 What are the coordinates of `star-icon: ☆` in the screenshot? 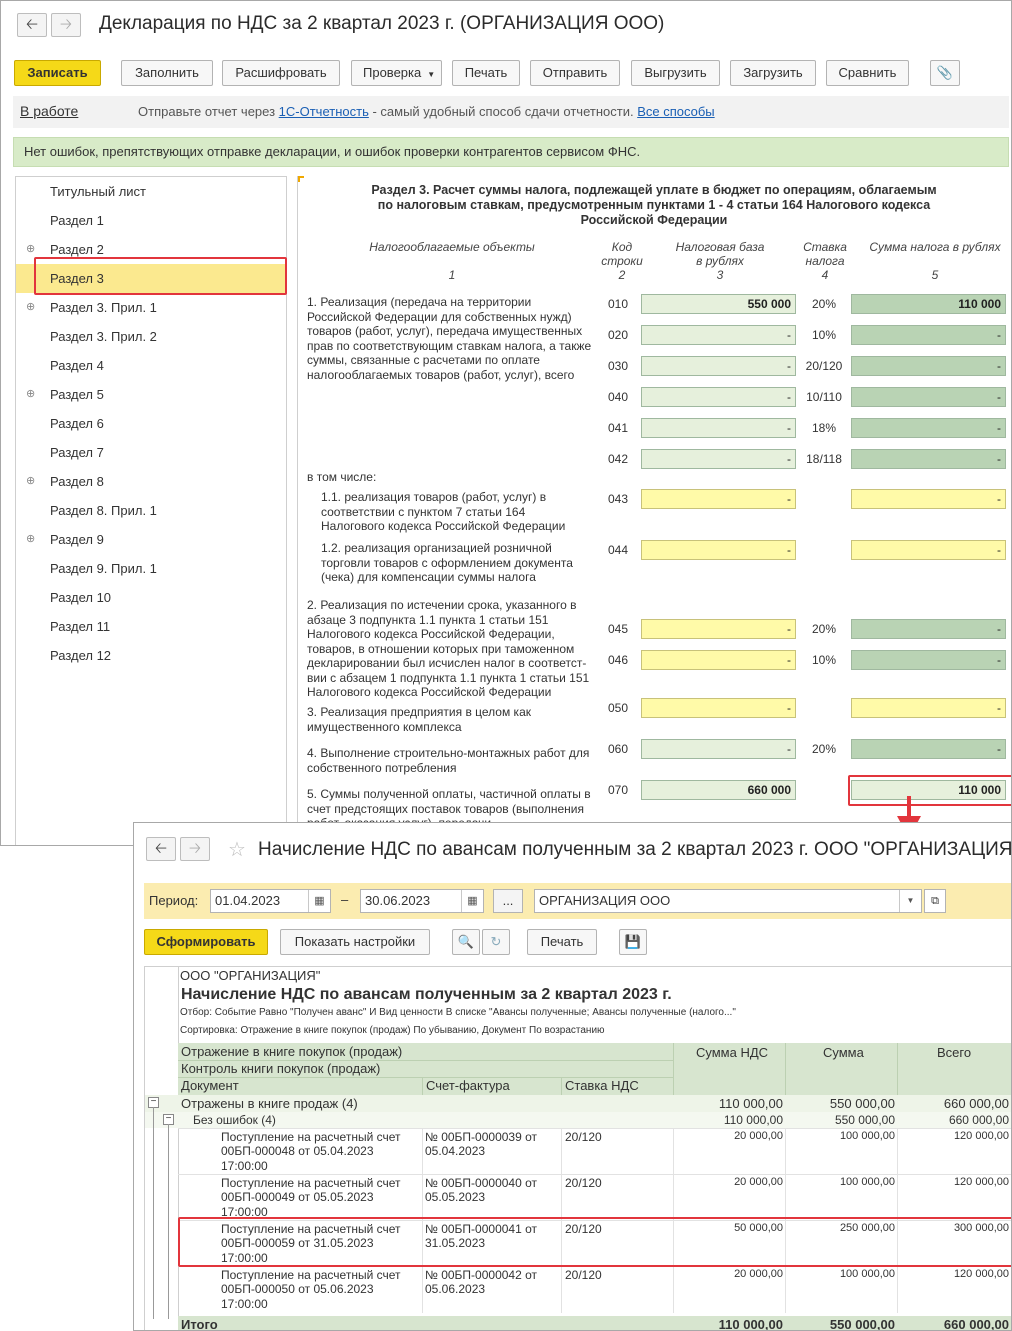 It's located at (237, 849).